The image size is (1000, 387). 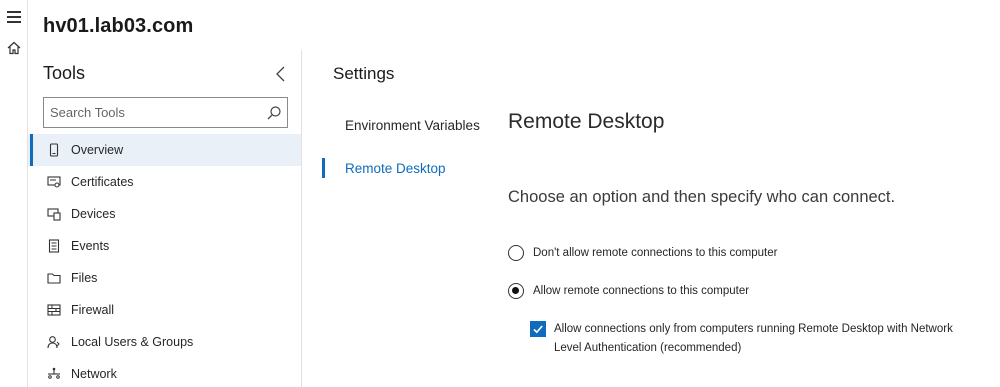 I want to click on devices-icon, so click(x=54, y=214).